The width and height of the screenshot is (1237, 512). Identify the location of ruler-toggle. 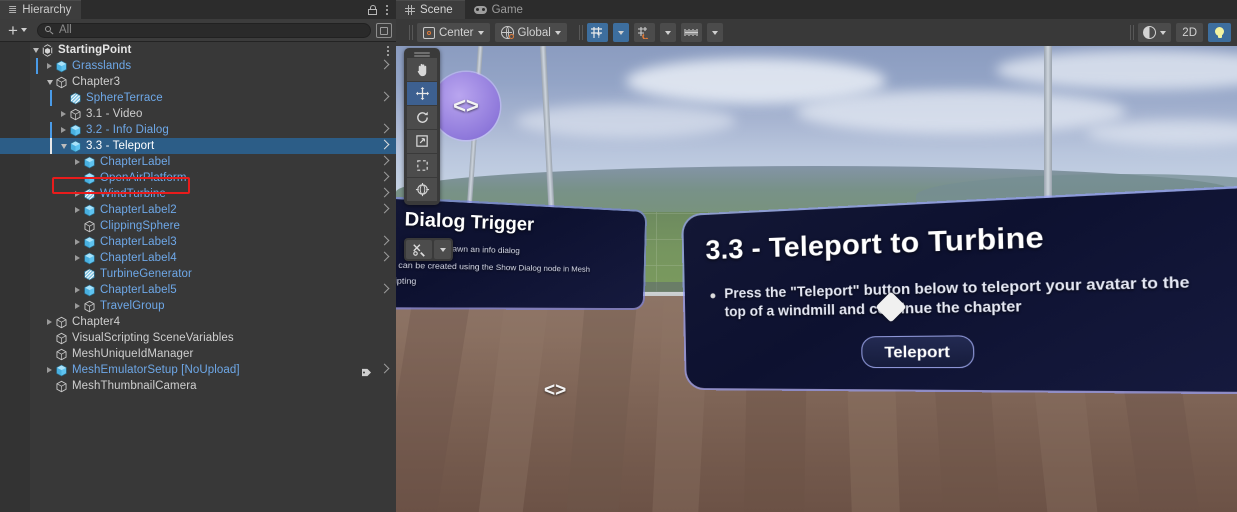
(691, 32).